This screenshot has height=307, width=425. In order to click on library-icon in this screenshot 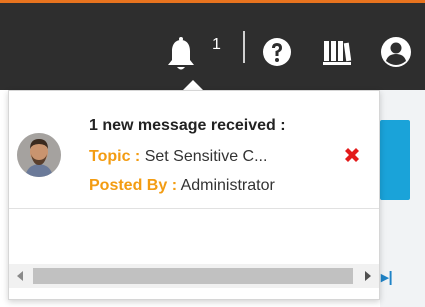, I will do `click(337, 52)`.